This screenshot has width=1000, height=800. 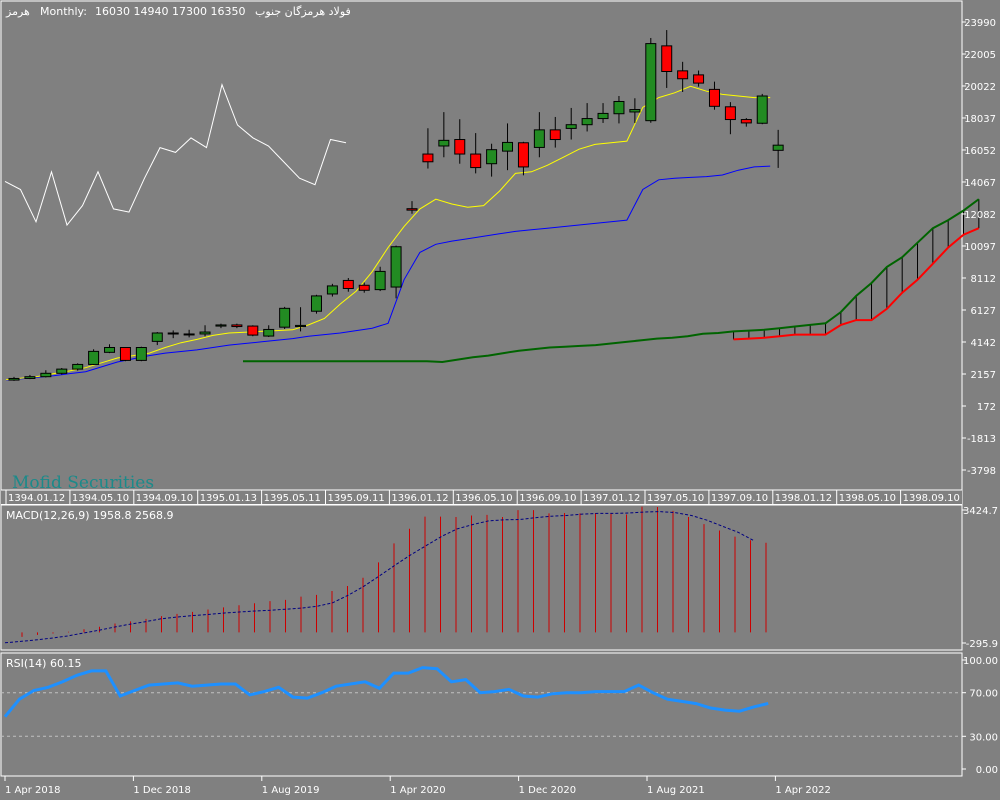 What do you see at coordinates (548, 790) in the screenshot?
I see `time-tick-label: 1 Dec 2020` at bounding box center [548, 790].